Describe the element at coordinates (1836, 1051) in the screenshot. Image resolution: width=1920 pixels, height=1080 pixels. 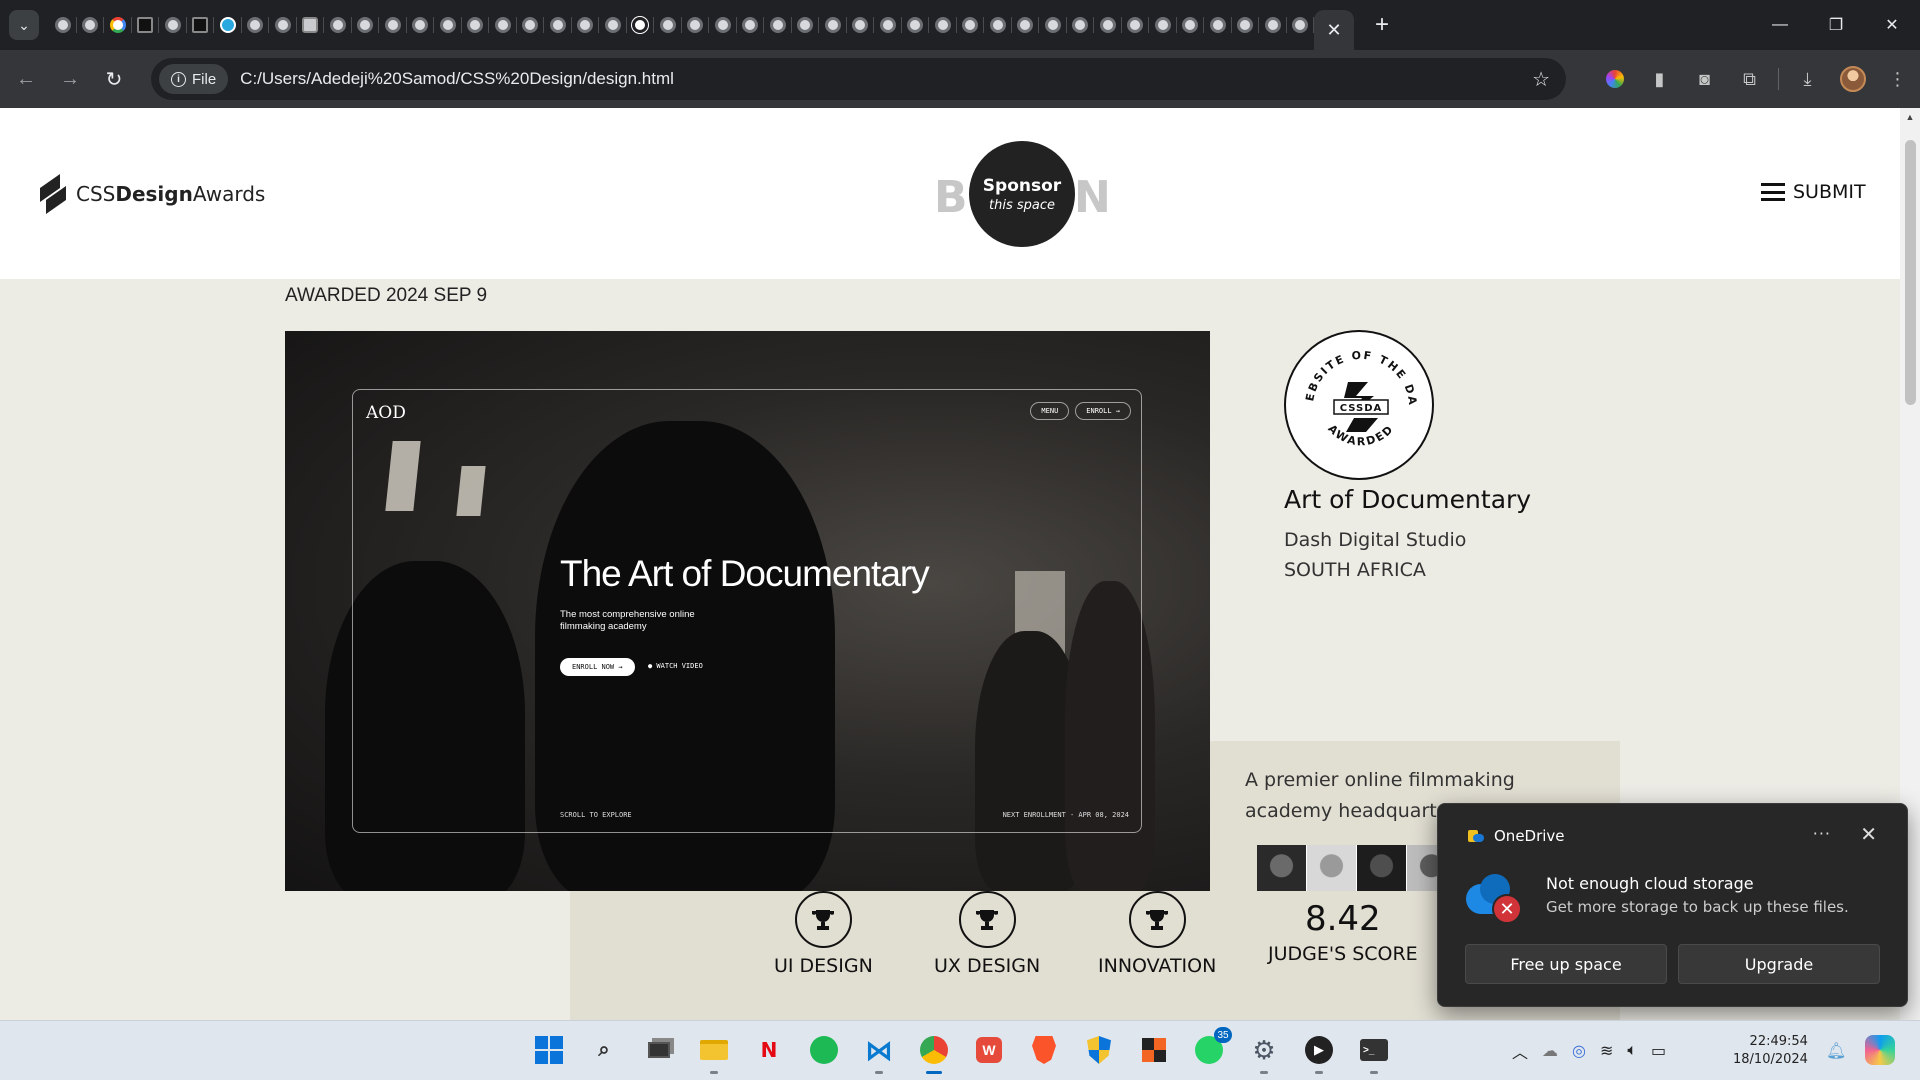
I see `notification-bell-icon: 🔔︎` at that location.